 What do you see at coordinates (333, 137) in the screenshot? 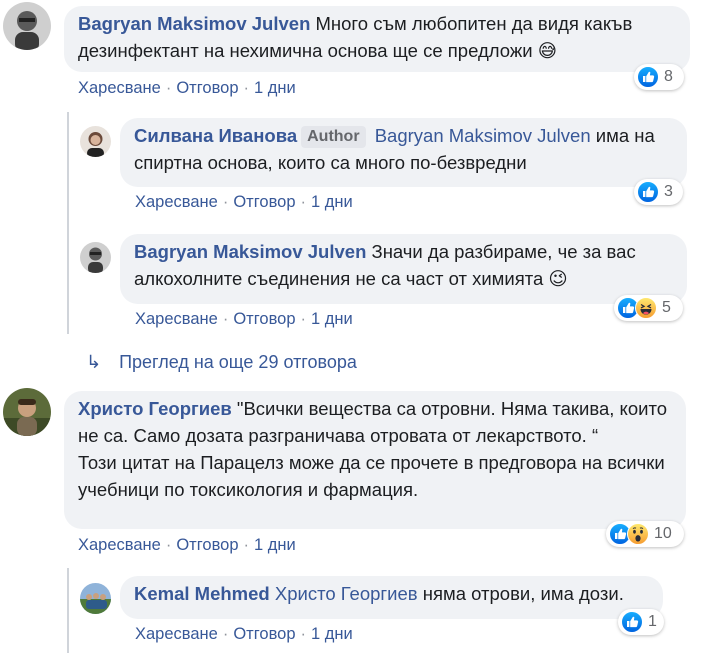
I see `author-badge: Author` at bounding box center [333, 137].